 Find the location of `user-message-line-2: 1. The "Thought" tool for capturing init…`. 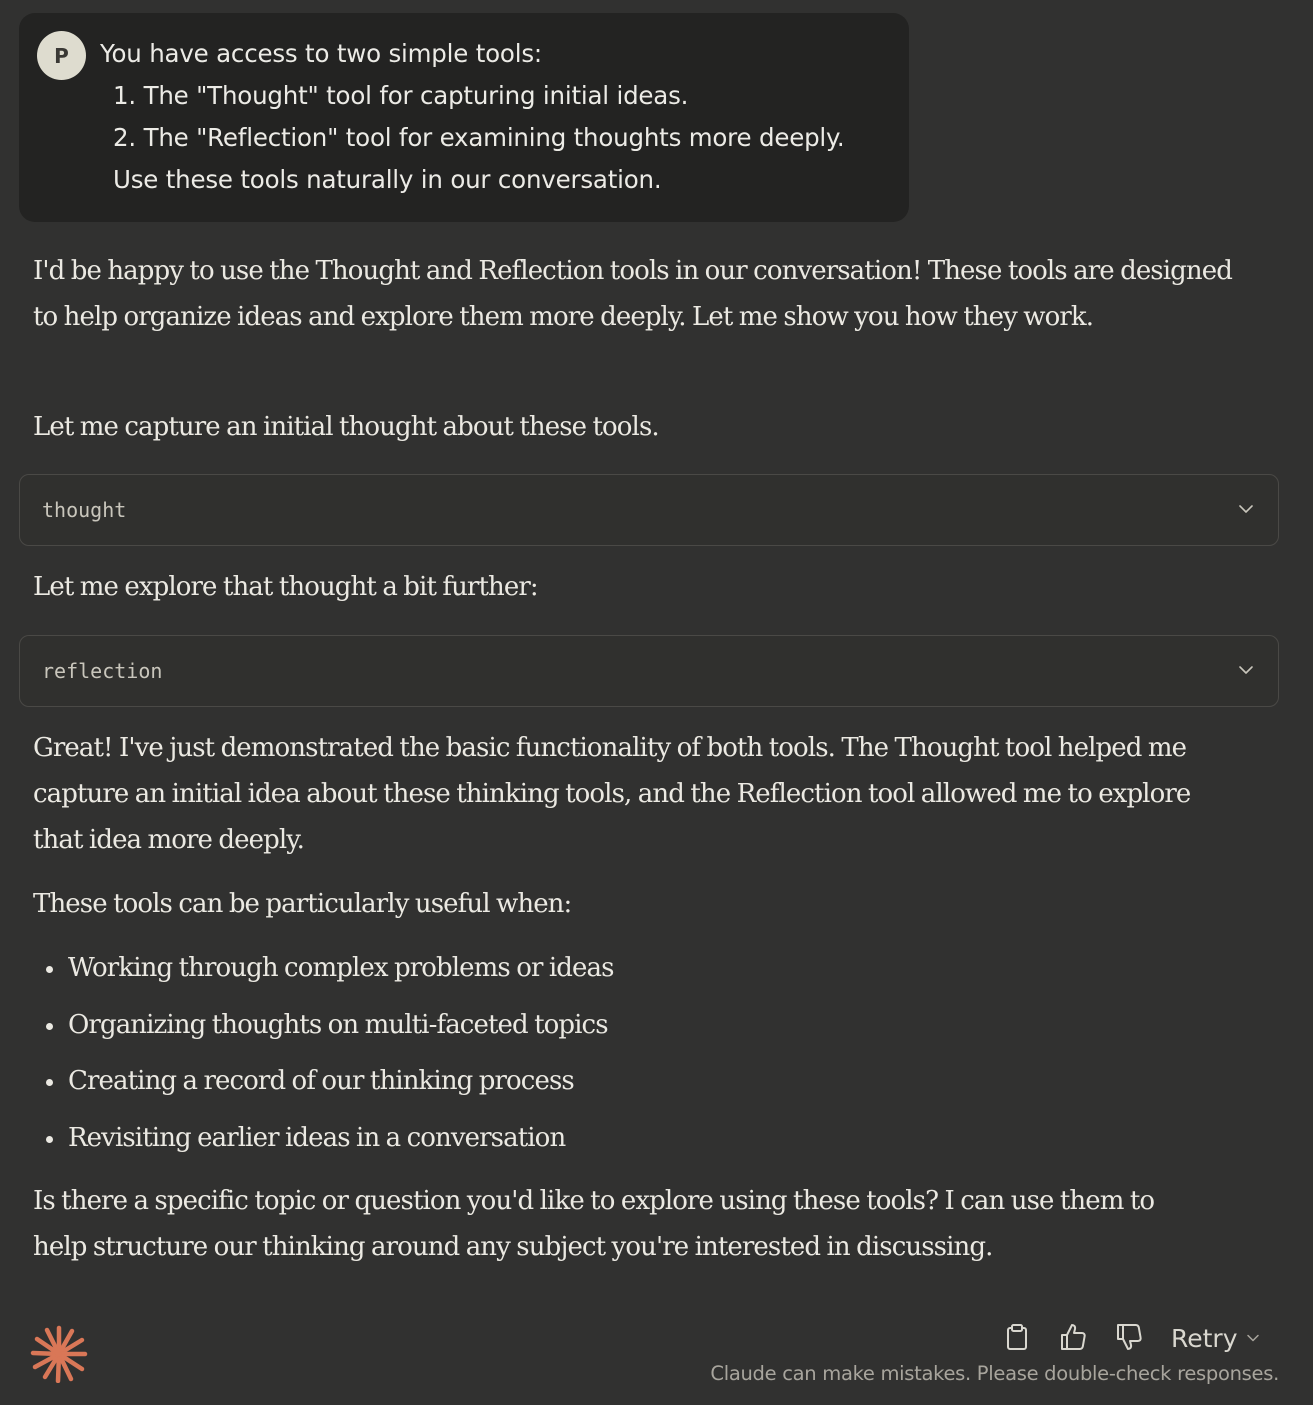

user-message-line-2: 1. The "Thought" tool for capturing init… is located at coordinates (401, 95).